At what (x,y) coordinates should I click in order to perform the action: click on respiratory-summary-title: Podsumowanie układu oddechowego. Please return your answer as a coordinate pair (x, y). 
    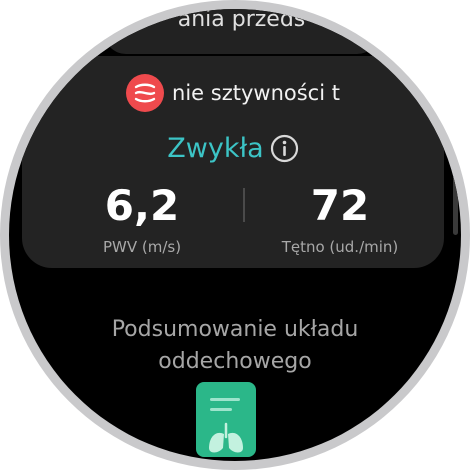
    Looking at the image, I should click on (235, 346).